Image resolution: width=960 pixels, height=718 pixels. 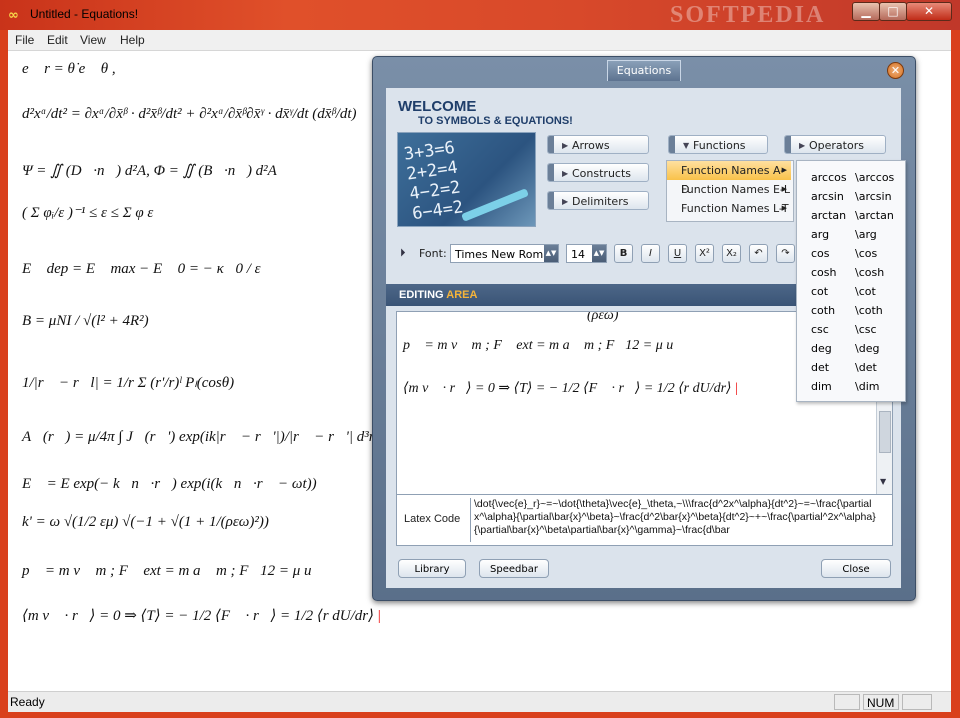 What do you see at coordinates (748, 15) in the screenshot?
I see `watermark: SOFTPEDIA` at bounding box center [748, 15].